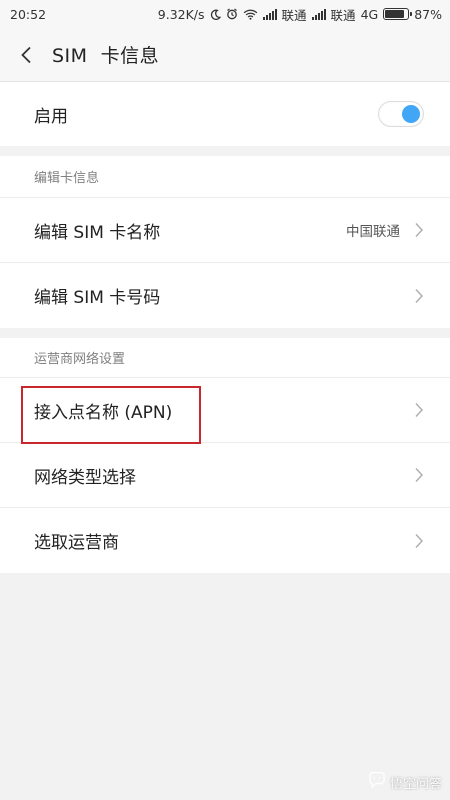  Describe the element at coordinates (51, 116) in the screenshot. I see `enable-label: 启用` at that location.